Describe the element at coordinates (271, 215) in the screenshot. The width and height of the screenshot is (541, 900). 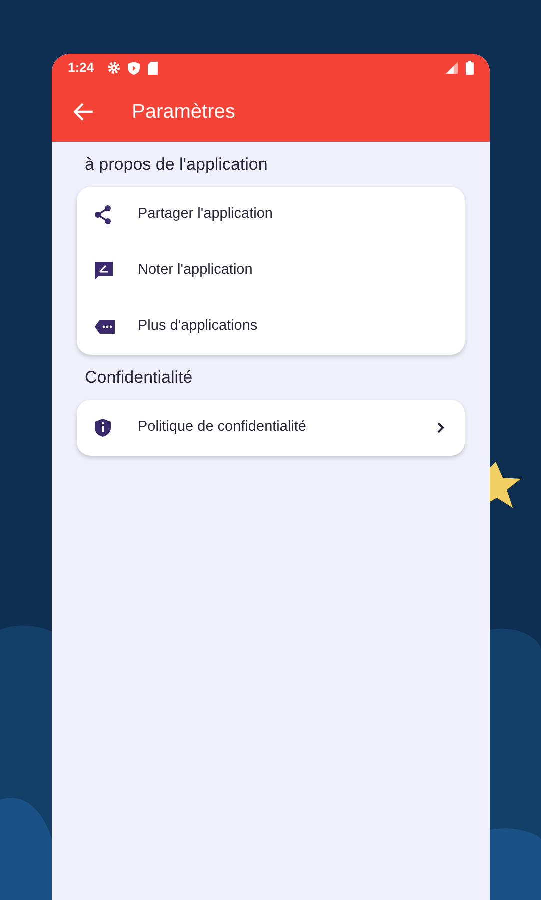
I see `settings-item: Partager l'application` at that location.